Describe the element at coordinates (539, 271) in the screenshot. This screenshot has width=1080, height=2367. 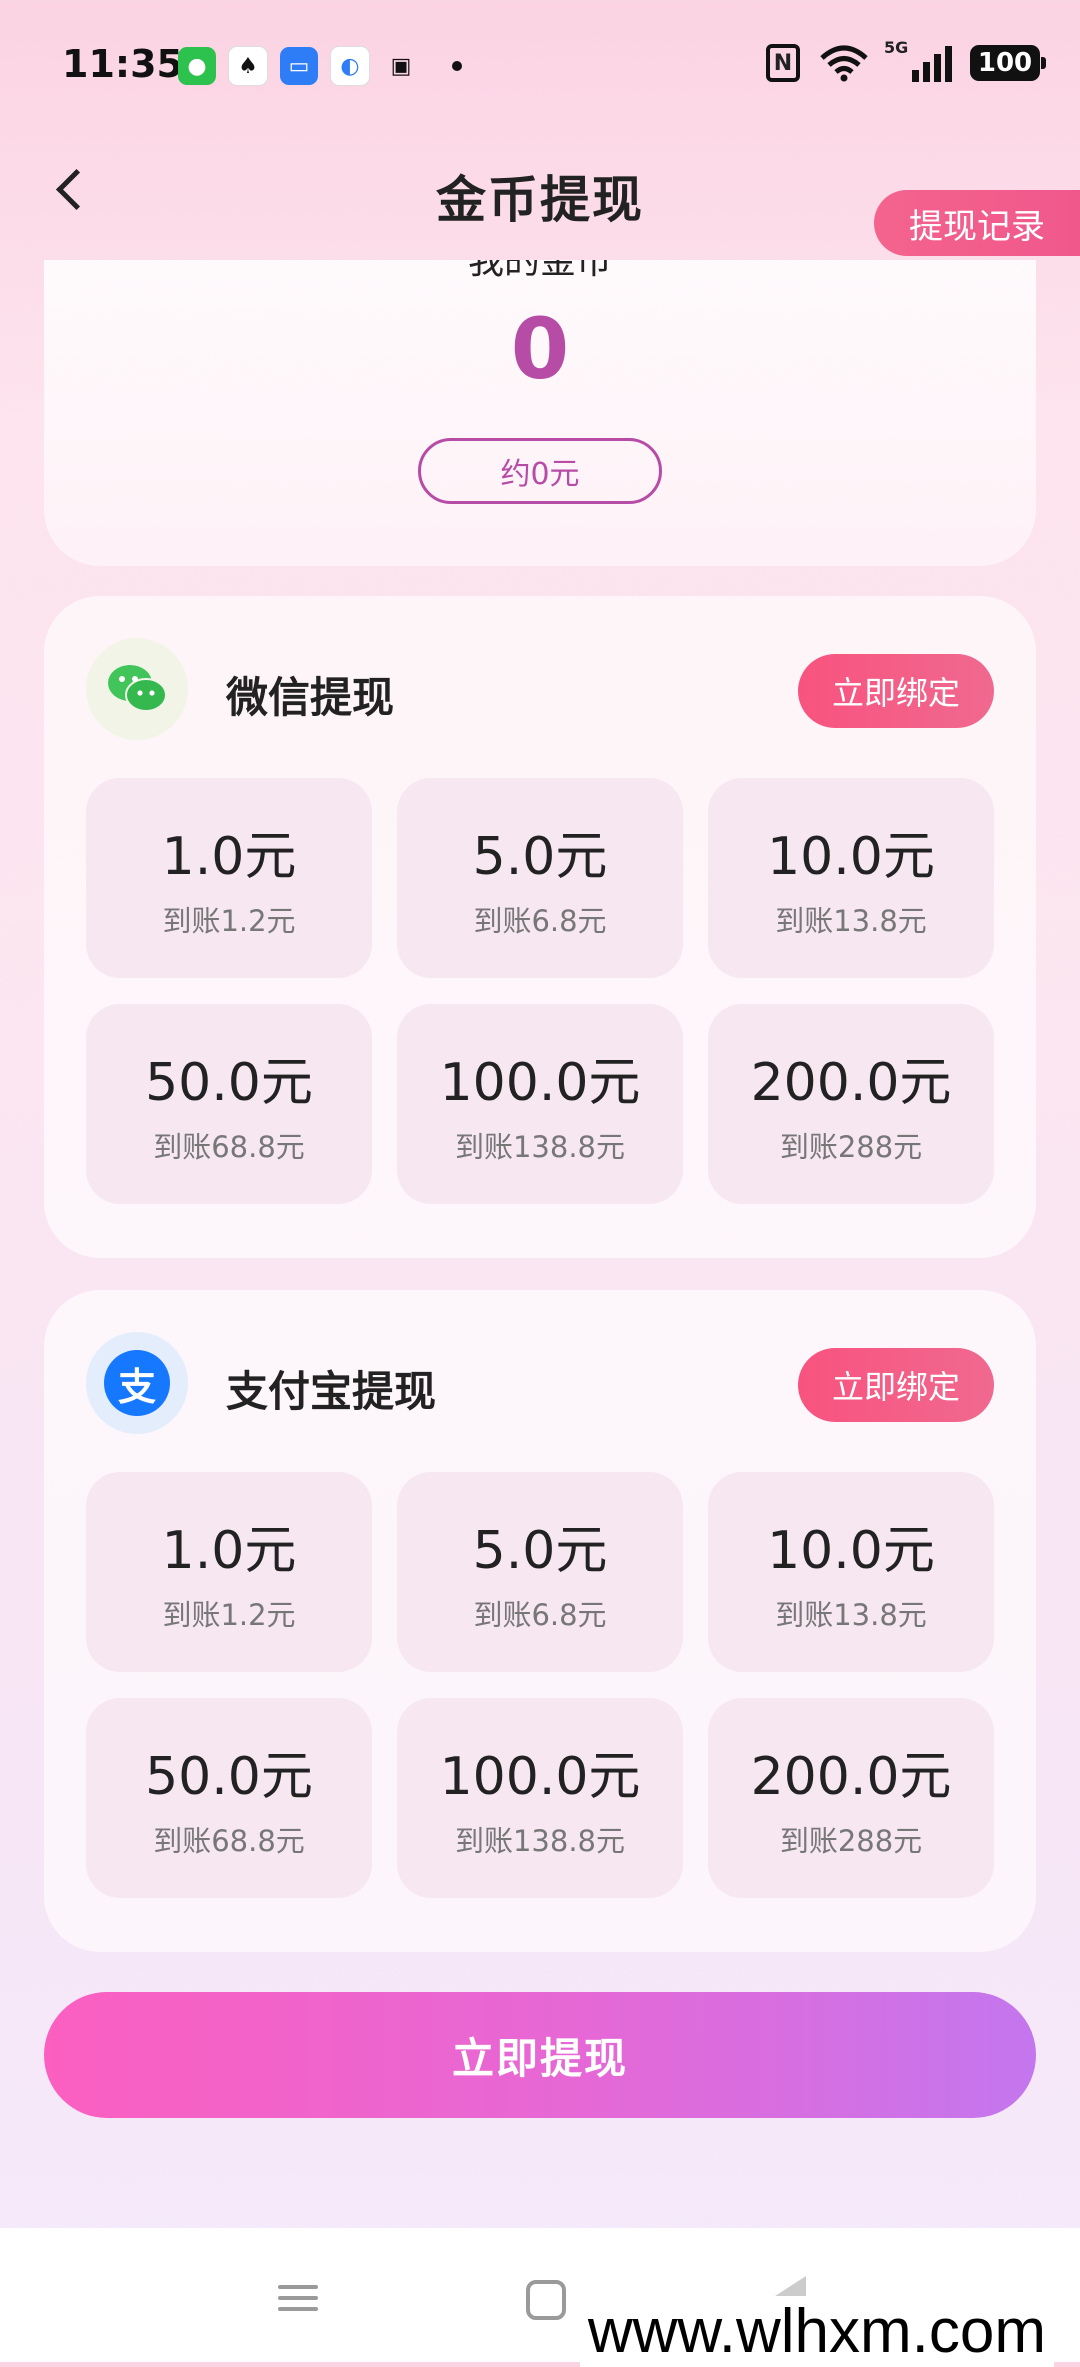
I see `coin-label: 我的金币` at that location.